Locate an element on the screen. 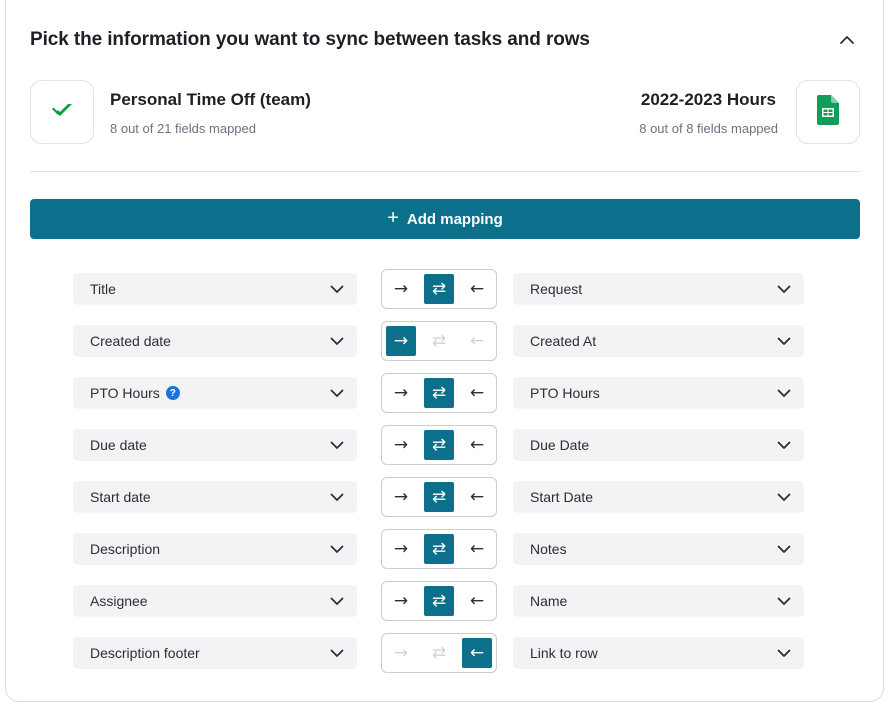 The width and height of the screenshot is (889, 705). mapping-row: Description footer → ⇄ ← Link to row is located at coordinates (443, 659).